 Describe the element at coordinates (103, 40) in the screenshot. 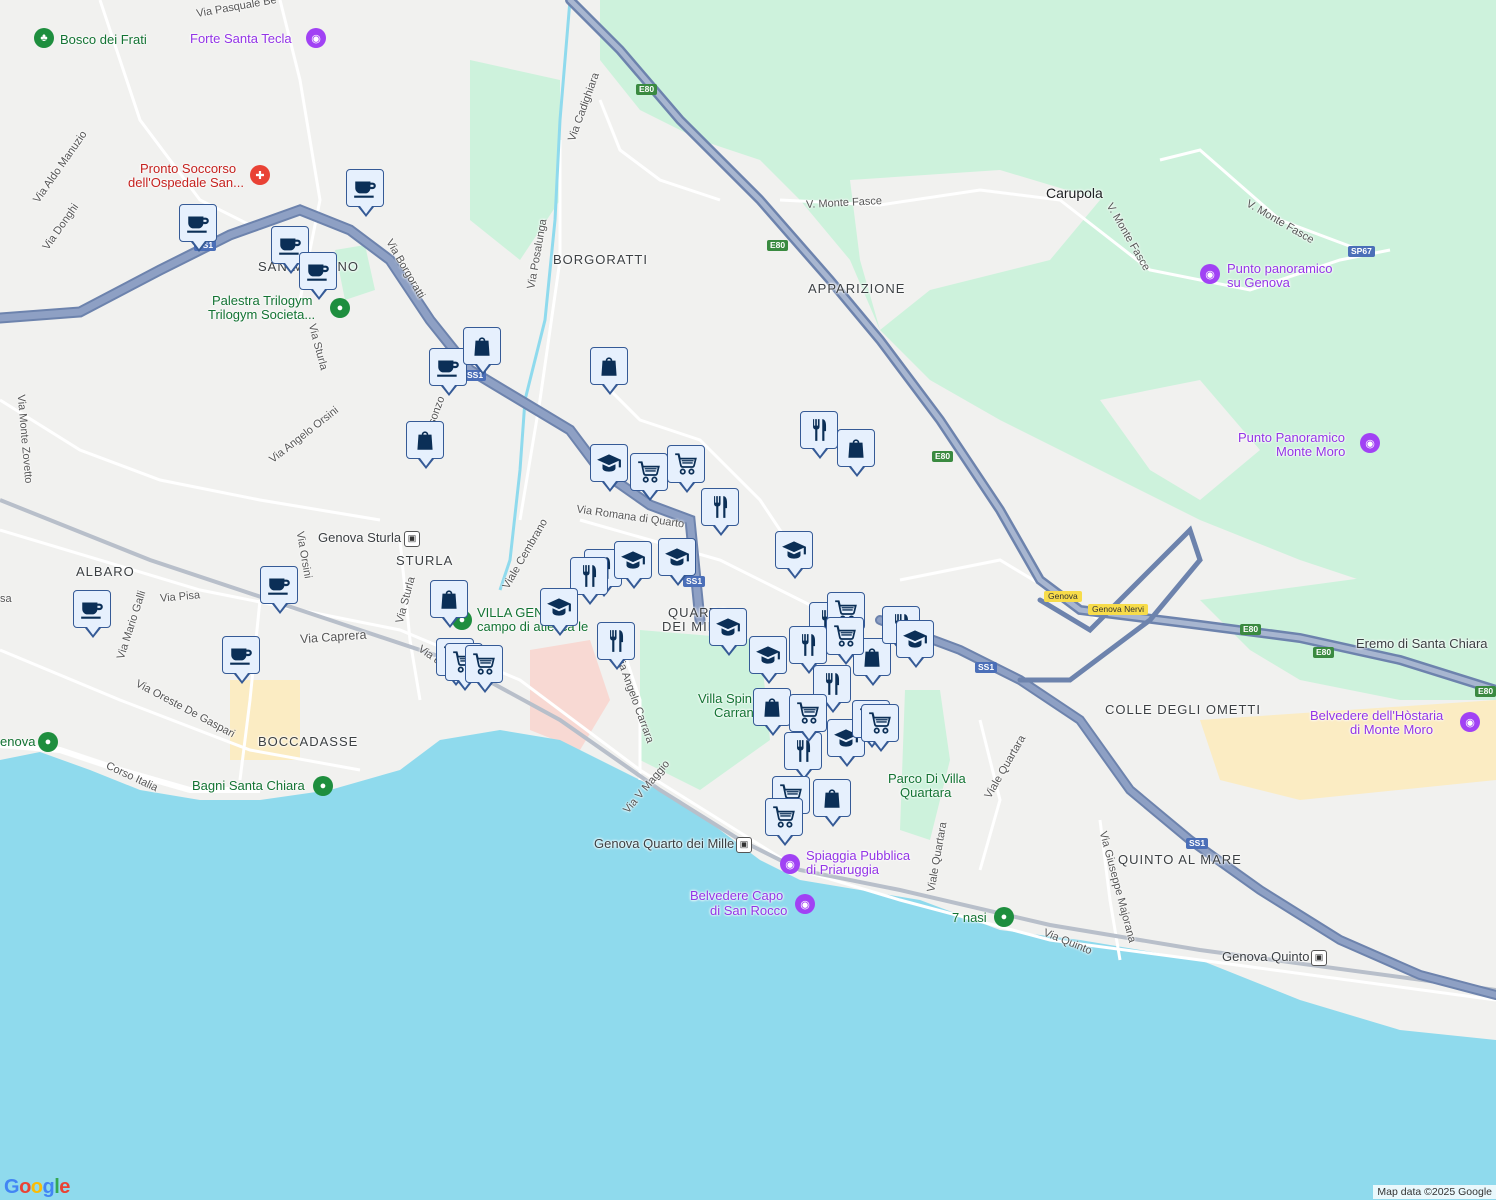

I see `poi-bosco-dei-frati: Bosco dei Frati` at that location.